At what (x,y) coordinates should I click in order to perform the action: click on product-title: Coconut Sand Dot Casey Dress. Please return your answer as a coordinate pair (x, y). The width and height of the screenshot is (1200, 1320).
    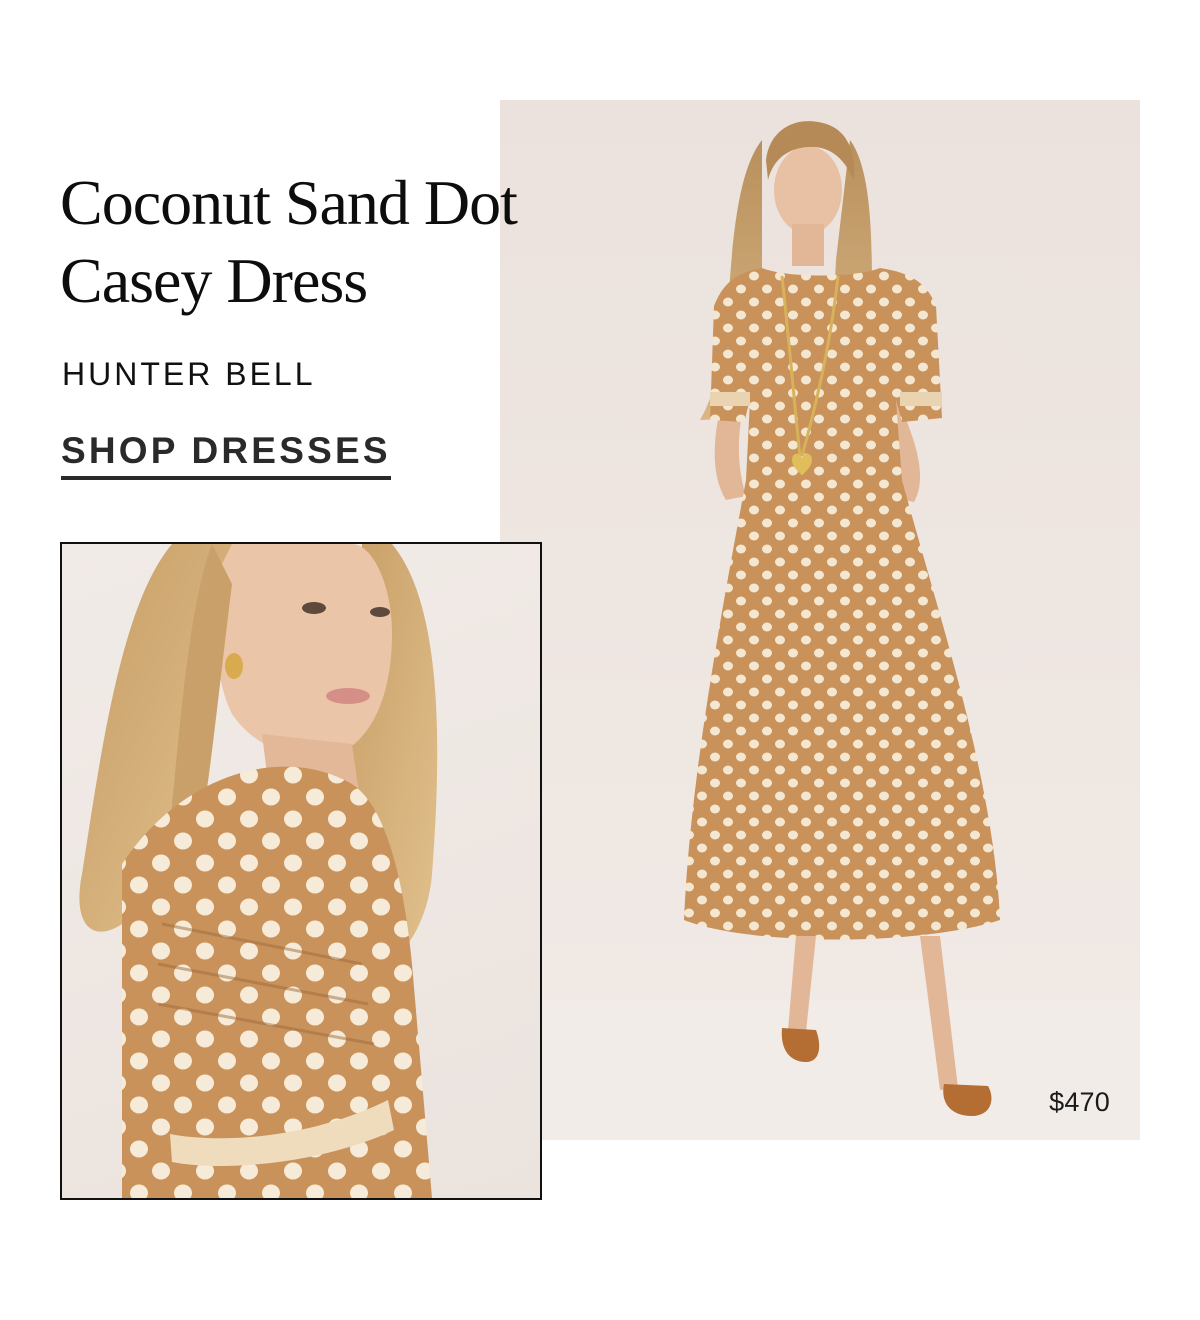
    Looking at the image, I should click on (289, 242).